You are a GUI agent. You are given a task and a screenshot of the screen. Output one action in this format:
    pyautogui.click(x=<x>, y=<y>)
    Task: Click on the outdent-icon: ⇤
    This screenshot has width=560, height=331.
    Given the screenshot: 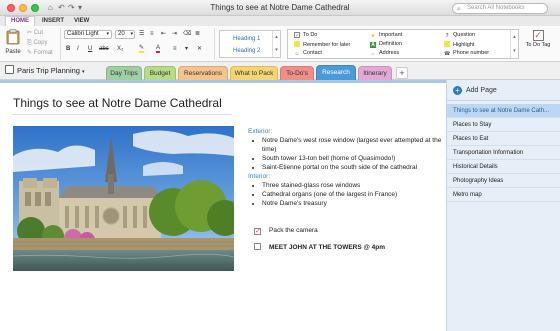 What is the action you would take?
    pyautogui.click(x=163, y=34)
    